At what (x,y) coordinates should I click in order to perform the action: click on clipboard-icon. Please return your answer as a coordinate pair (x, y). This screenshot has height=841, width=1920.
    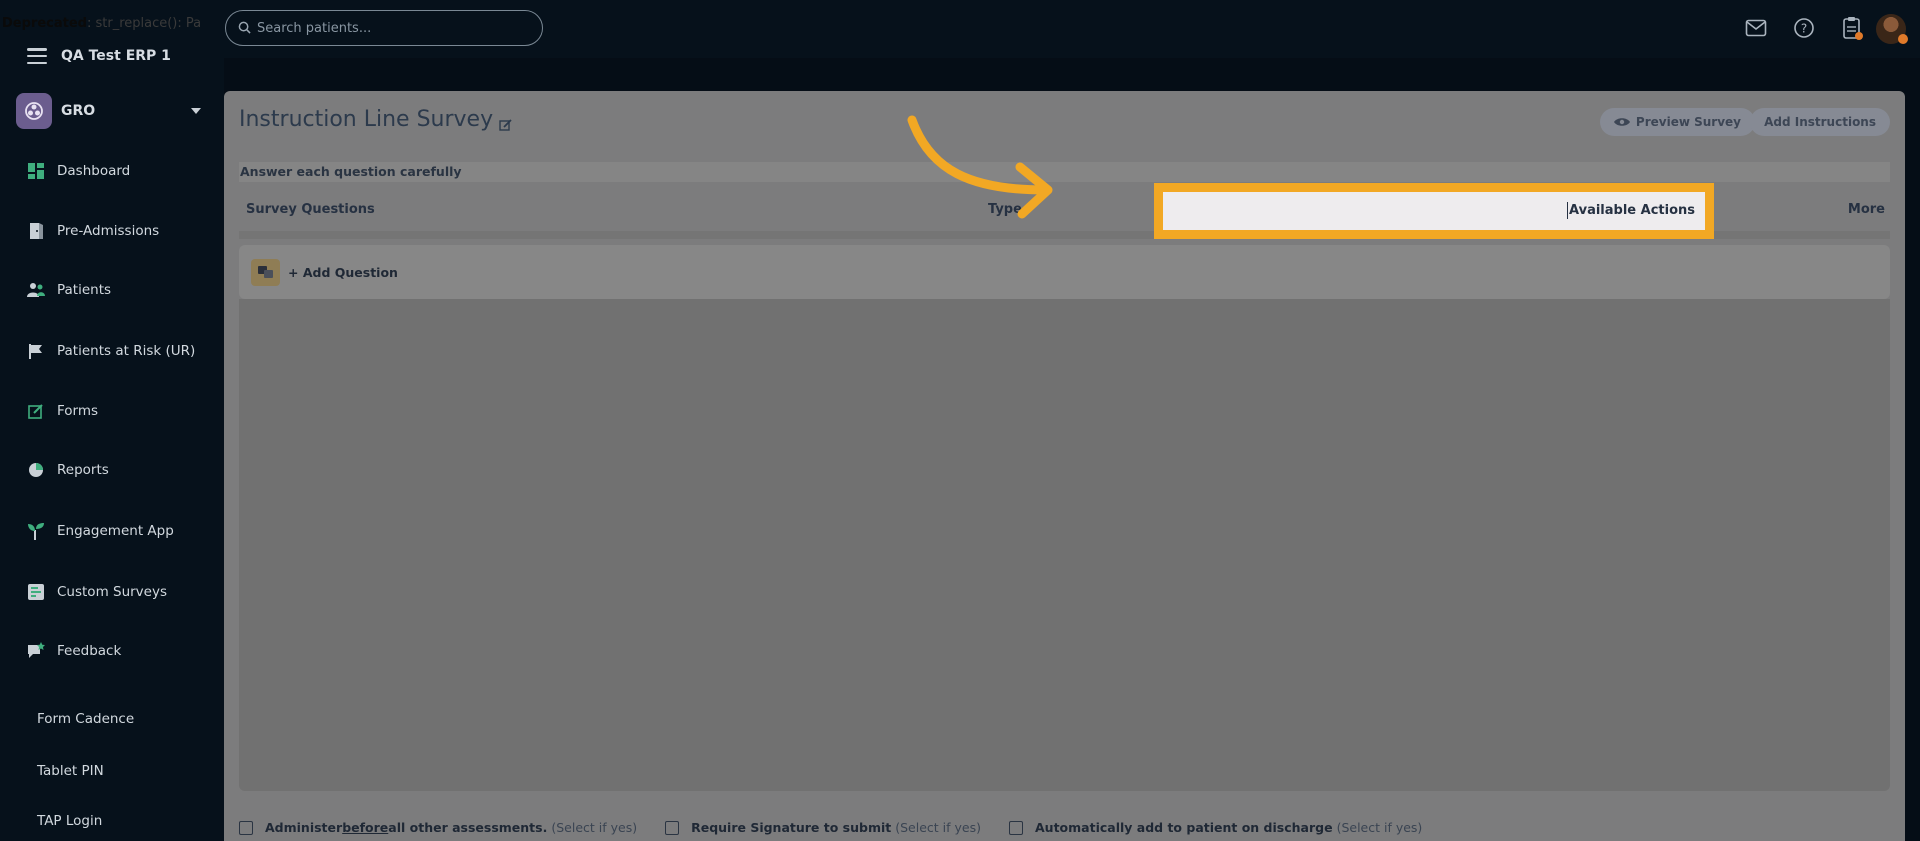
    Looking at the image, I should click on (1852, 28).